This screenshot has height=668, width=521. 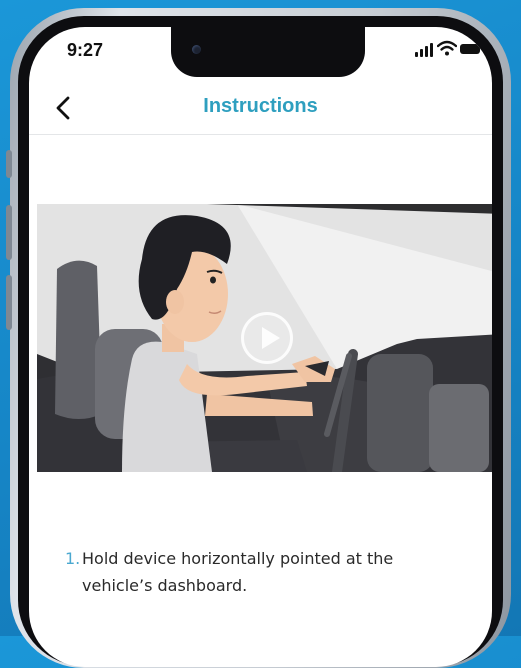 I want to click on page-title: Instructions, so click(x=260, y=106).